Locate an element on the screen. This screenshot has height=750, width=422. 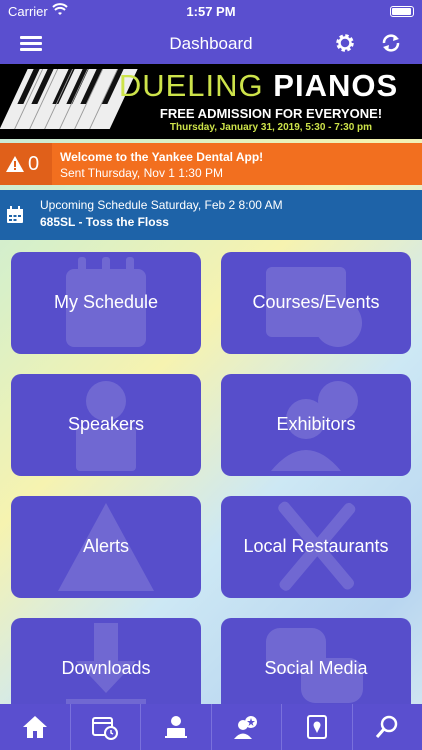
exhibitors-button: Exhibitors is located at coordinates (316, 425).